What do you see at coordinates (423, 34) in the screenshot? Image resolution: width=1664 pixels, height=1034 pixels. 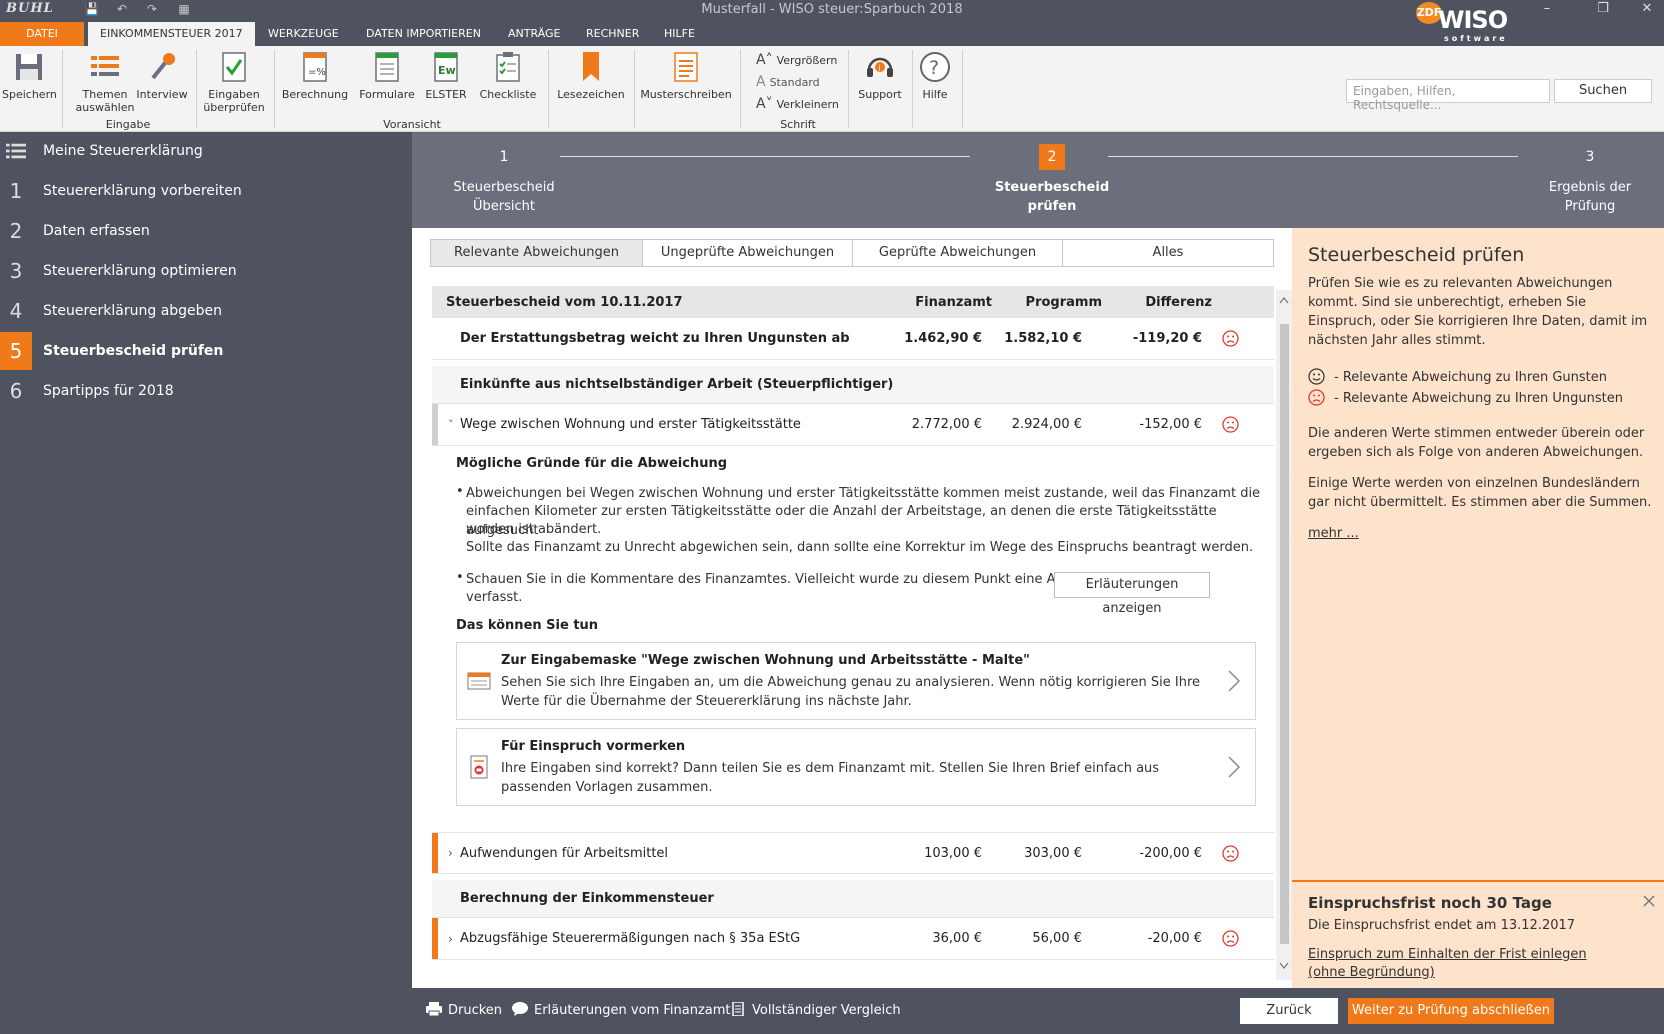 I see `tab-daten-importieren: DATEN IMPORTIEREN` at bounding box center [423, 34].